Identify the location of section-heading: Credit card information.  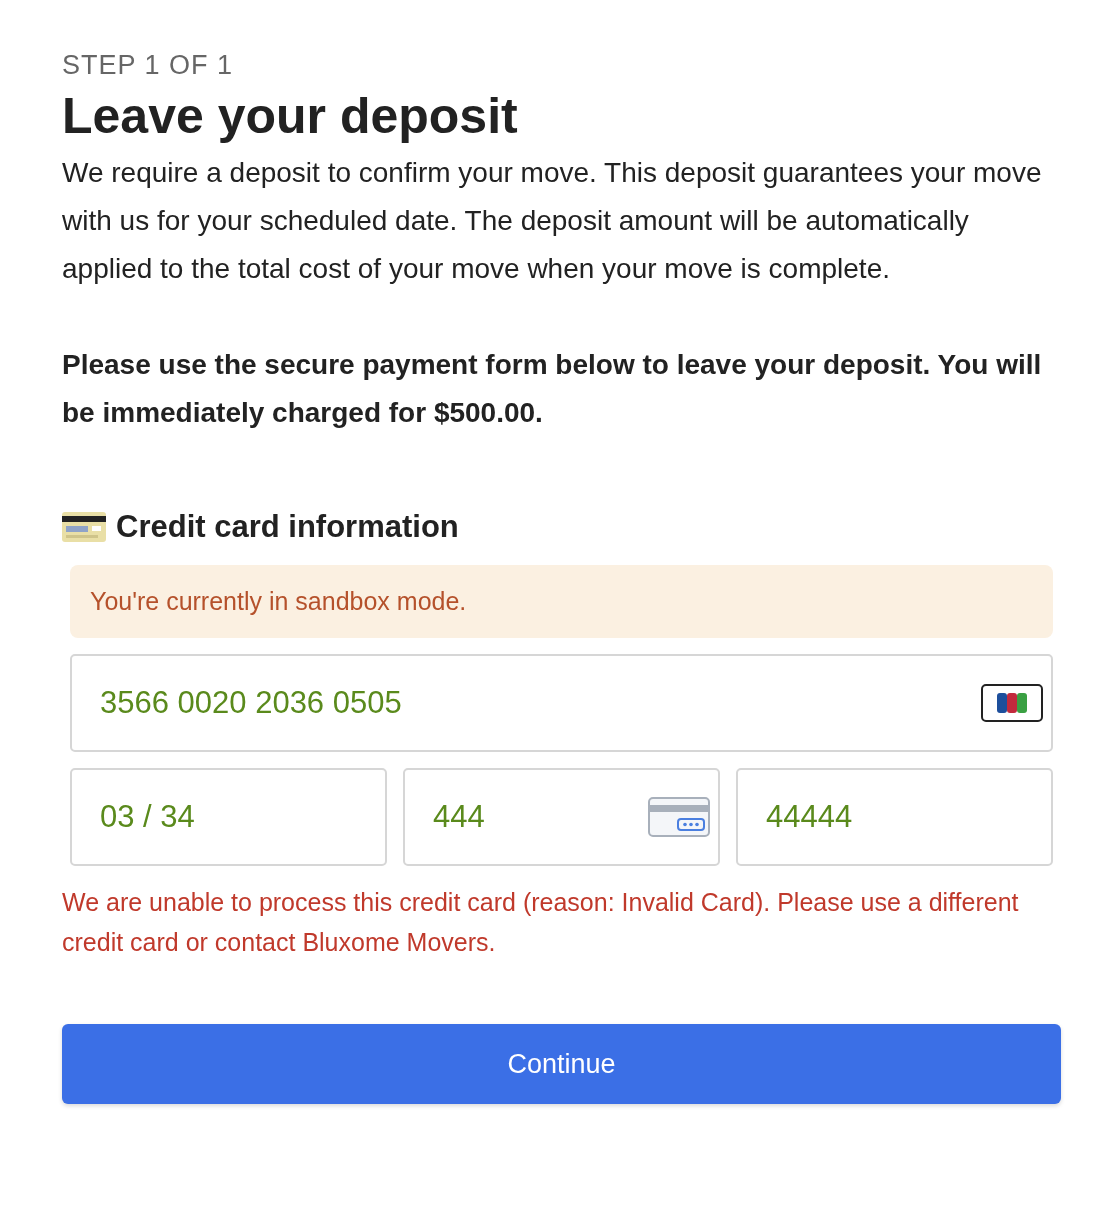
(287, 527).